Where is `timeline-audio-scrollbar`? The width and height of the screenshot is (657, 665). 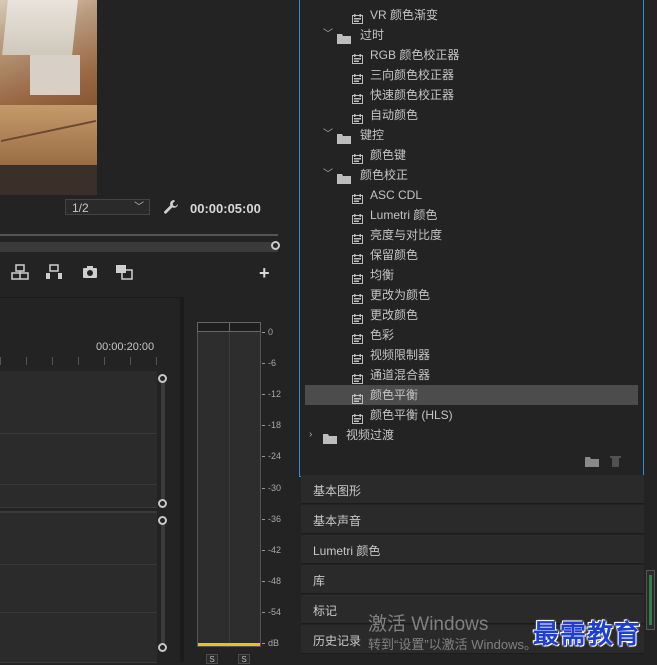
timeline-audio-scrollbar is located at coordinates (163, 583).